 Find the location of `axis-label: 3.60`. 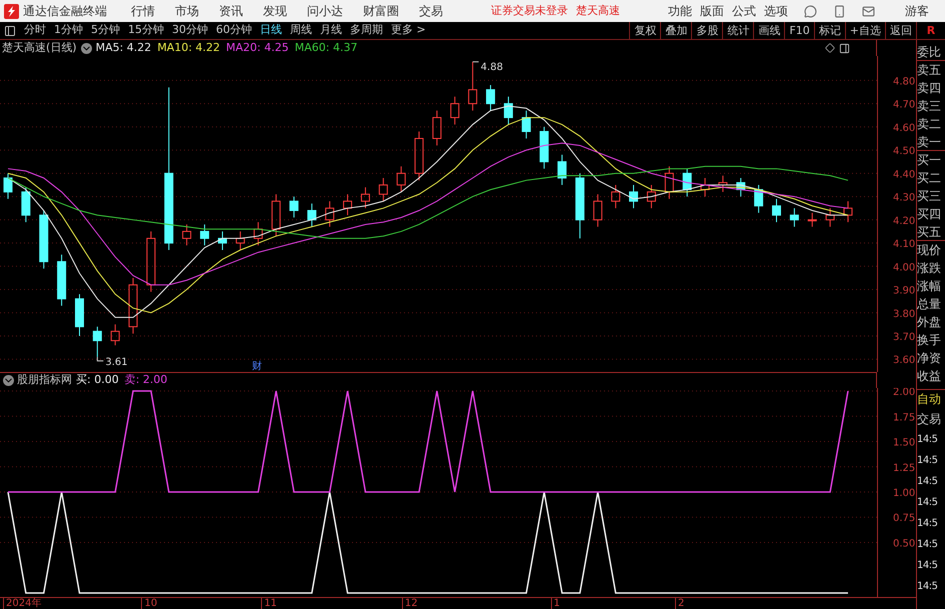

axis-label: 3.60 is located at coordinates (904, 360).